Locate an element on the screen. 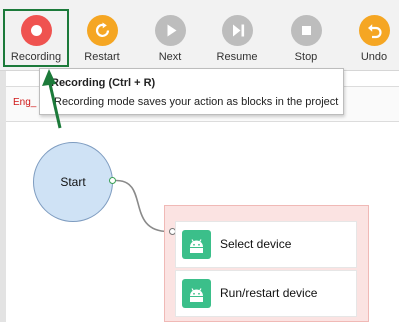  restart-icon is located at coordinates (102, 30).